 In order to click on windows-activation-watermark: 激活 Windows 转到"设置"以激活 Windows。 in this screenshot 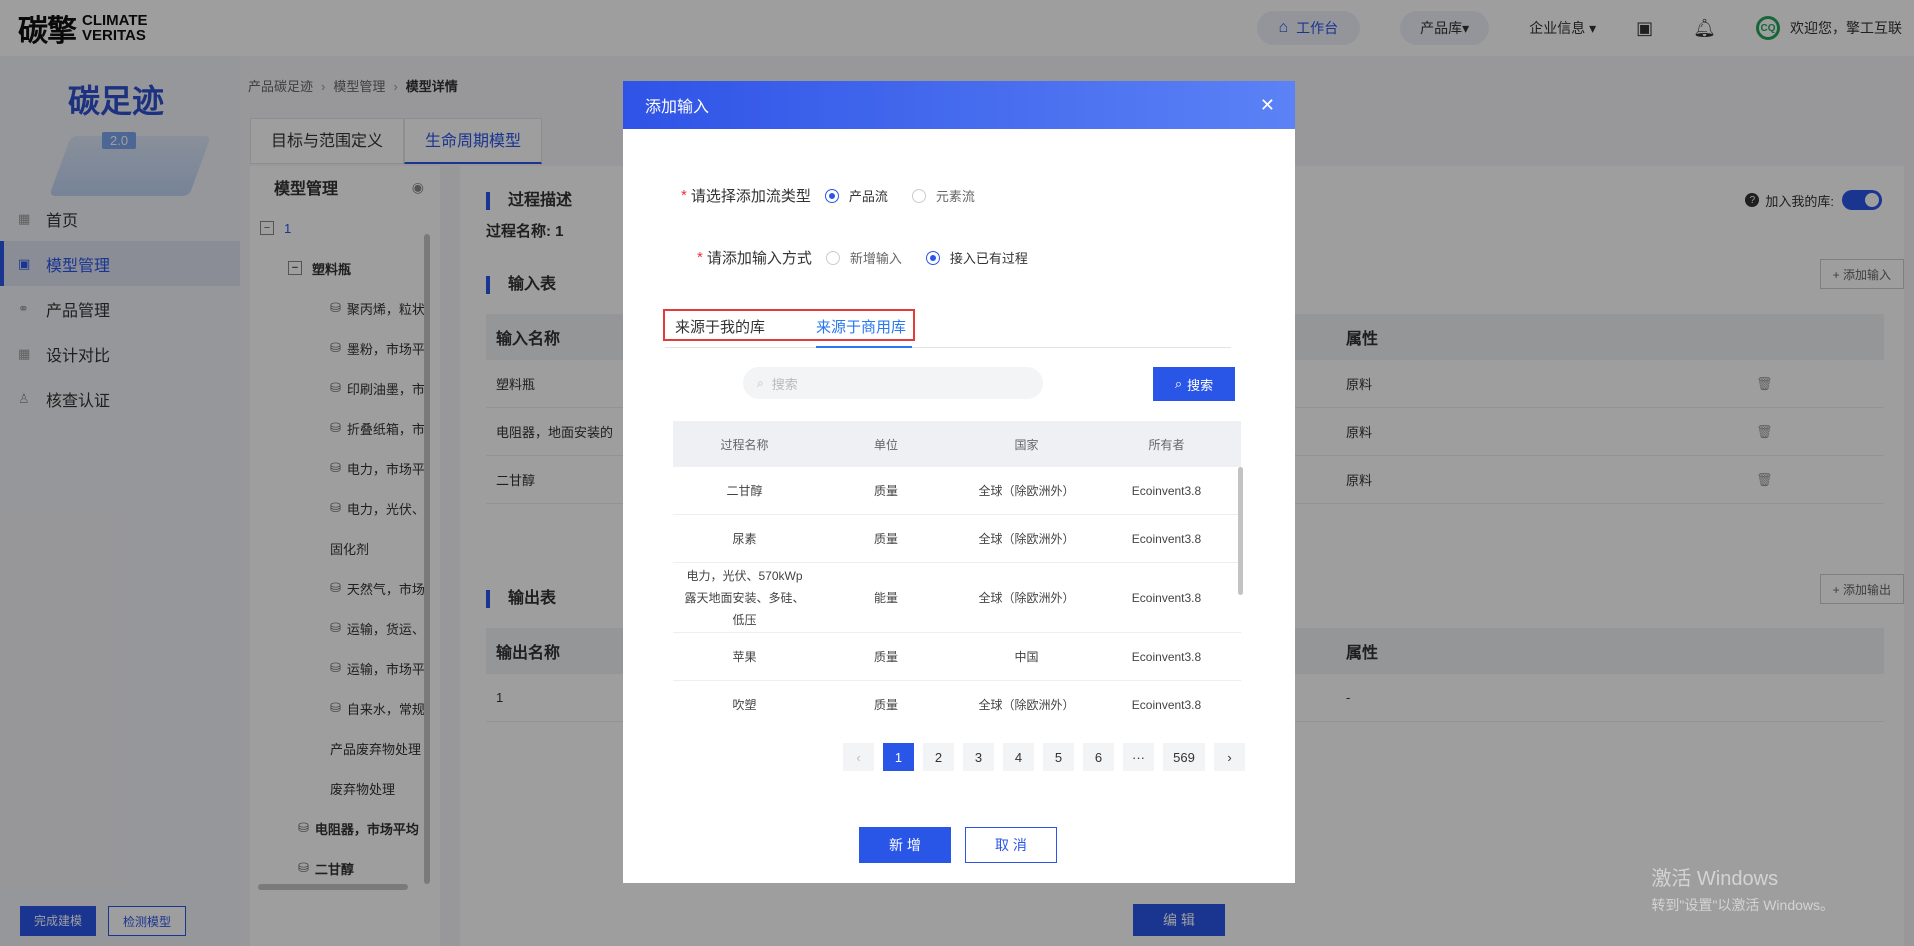, I will do `click(1742, 888)`.